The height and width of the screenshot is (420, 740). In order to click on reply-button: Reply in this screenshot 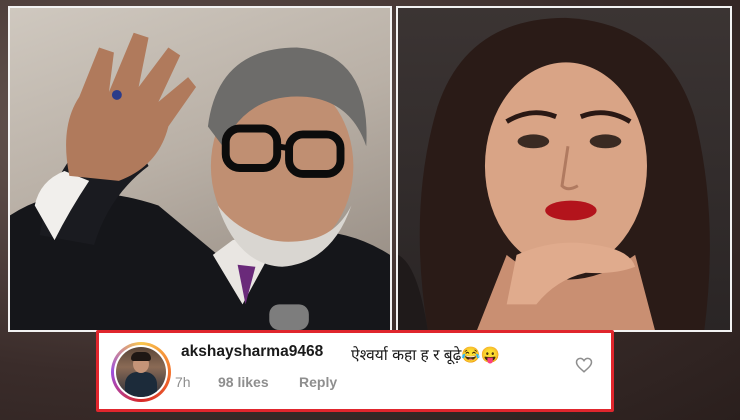, I will do `click(318, 382)`.